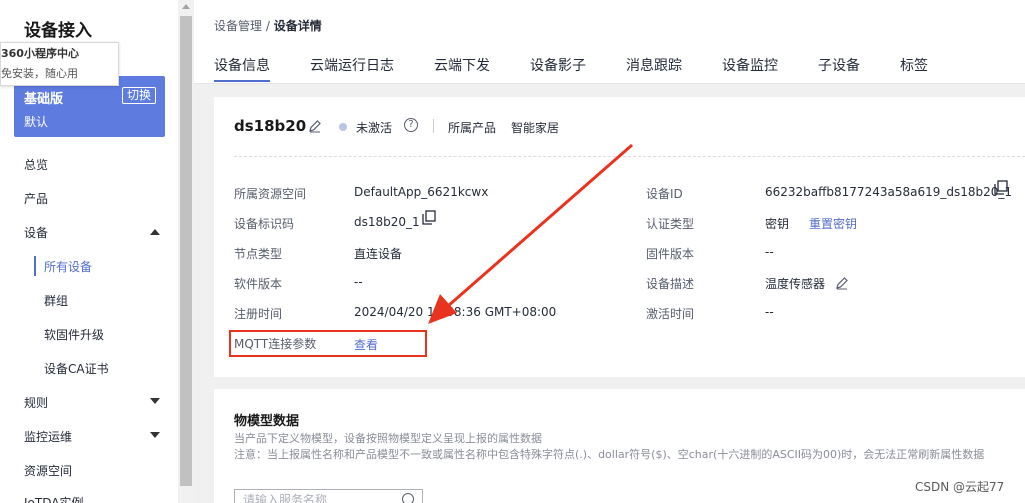 The width and height of the screenshot is (1025, 503). What do you see at coordinates (44, 99) in the screenshot?
I see `edition-name: 基础版` at bounding box center [44, 99].